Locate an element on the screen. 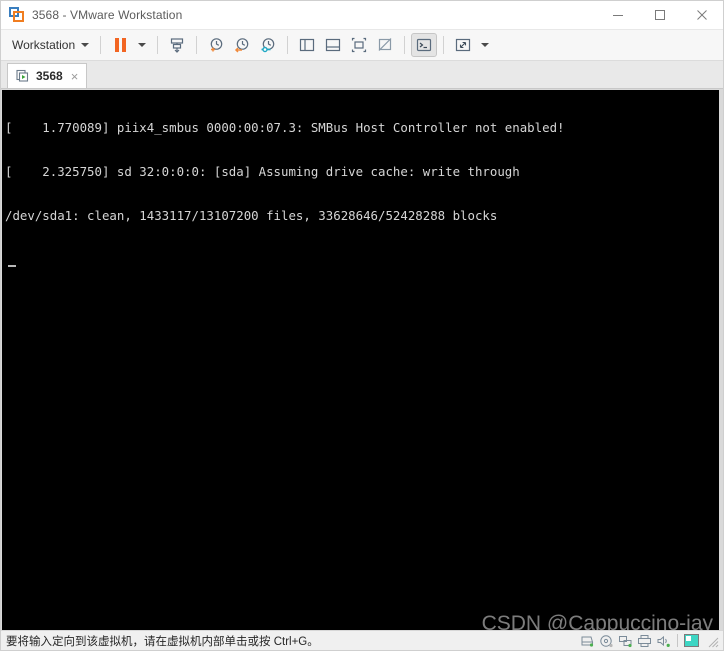 The width and height of the screenshot is (724, 651). workstation-menu-button: Workstation is located at coordinates (51, 45).